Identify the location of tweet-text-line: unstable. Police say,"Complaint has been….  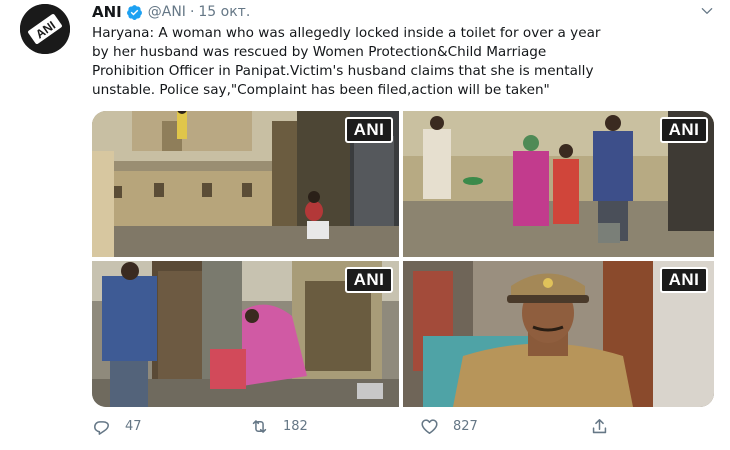
(321, 90).